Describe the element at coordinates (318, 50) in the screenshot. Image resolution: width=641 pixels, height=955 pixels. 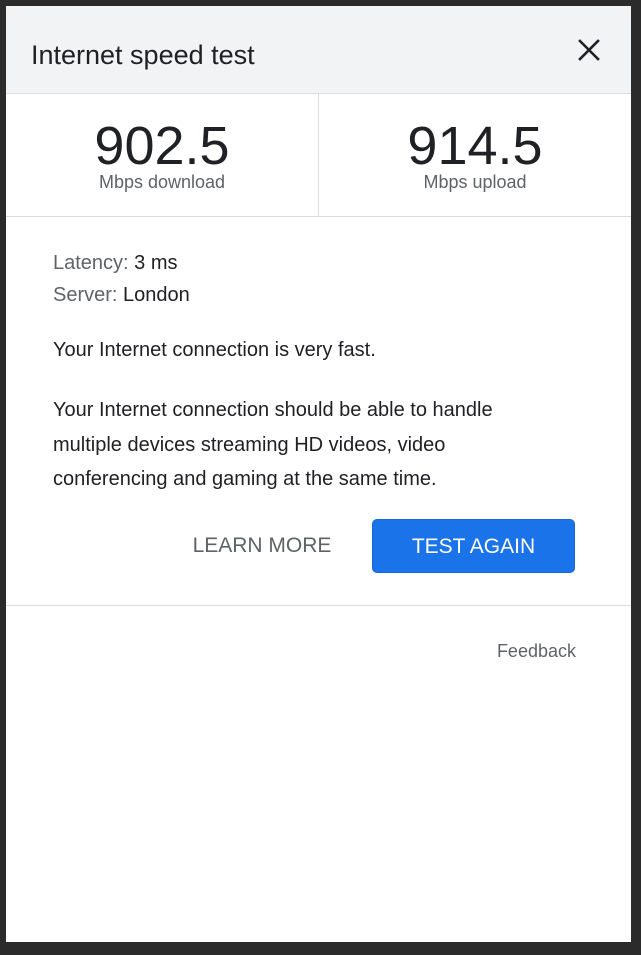
I see `dialog-header: Internet speed test` at that location.